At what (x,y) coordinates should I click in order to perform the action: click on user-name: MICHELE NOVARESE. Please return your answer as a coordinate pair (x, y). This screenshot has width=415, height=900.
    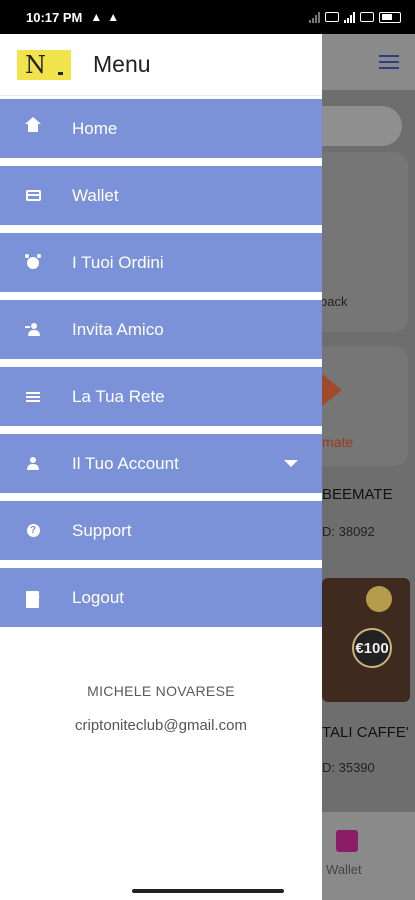
    Looking at the image, I should click on (161, 691).